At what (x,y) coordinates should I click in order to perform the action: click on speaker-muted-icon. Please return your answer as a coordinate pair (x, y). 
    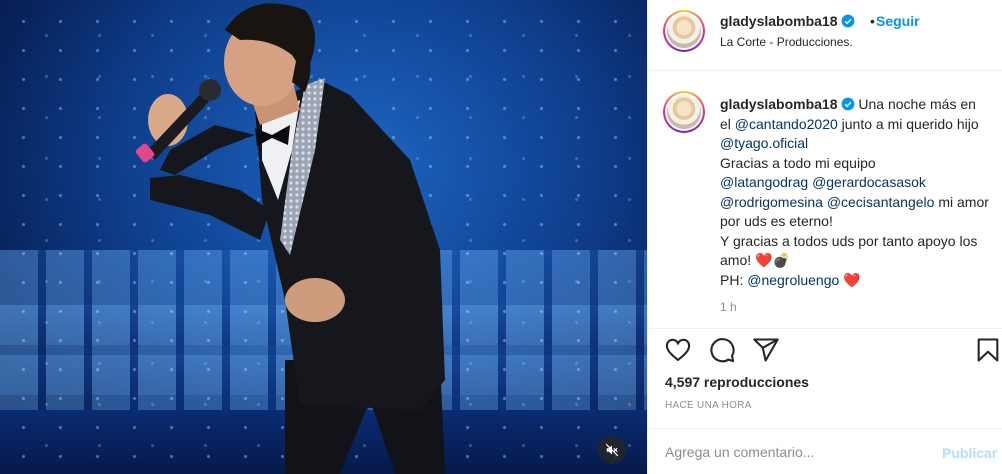
    Looking at the image, I should click on (612, 450).